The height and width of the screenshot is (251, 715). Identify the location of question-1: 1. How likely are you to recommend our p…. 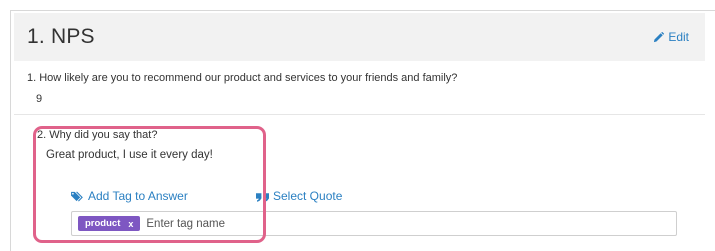
(362, 88).